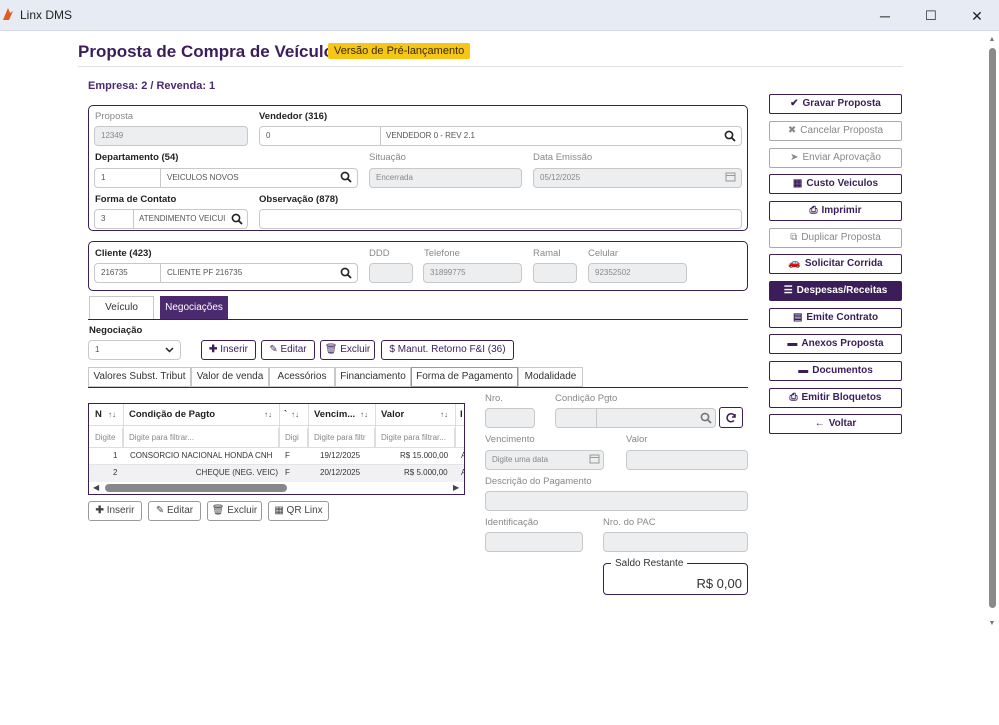 The height and width of the screenshot is (725, 999). What do you see at coordinates (355, 349) in the screenshot?
I see `negociacao-excluir-label: Excluir` at bounding box center [355, 349].